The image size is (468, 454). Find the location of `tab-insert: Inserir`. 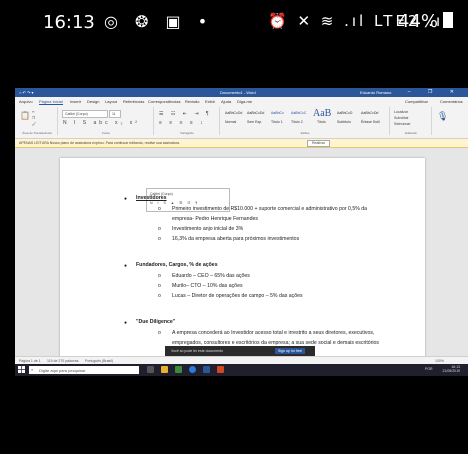

tab-insert: Inserir is located at coordinates (75, 101).